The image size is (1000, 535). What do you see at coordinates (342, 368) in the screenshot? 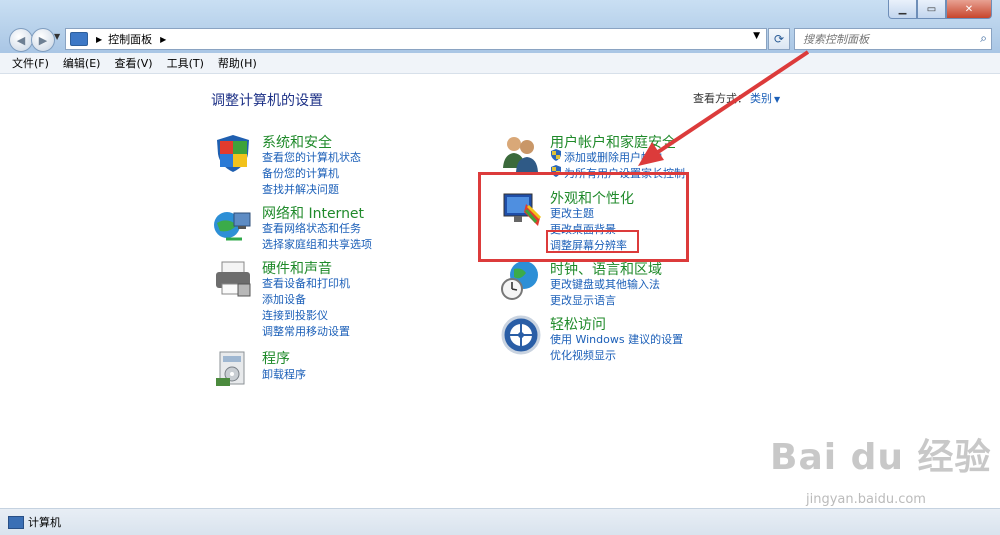
I see `category-programs: 程序 卸载程序` at bounding box center [342, 368].